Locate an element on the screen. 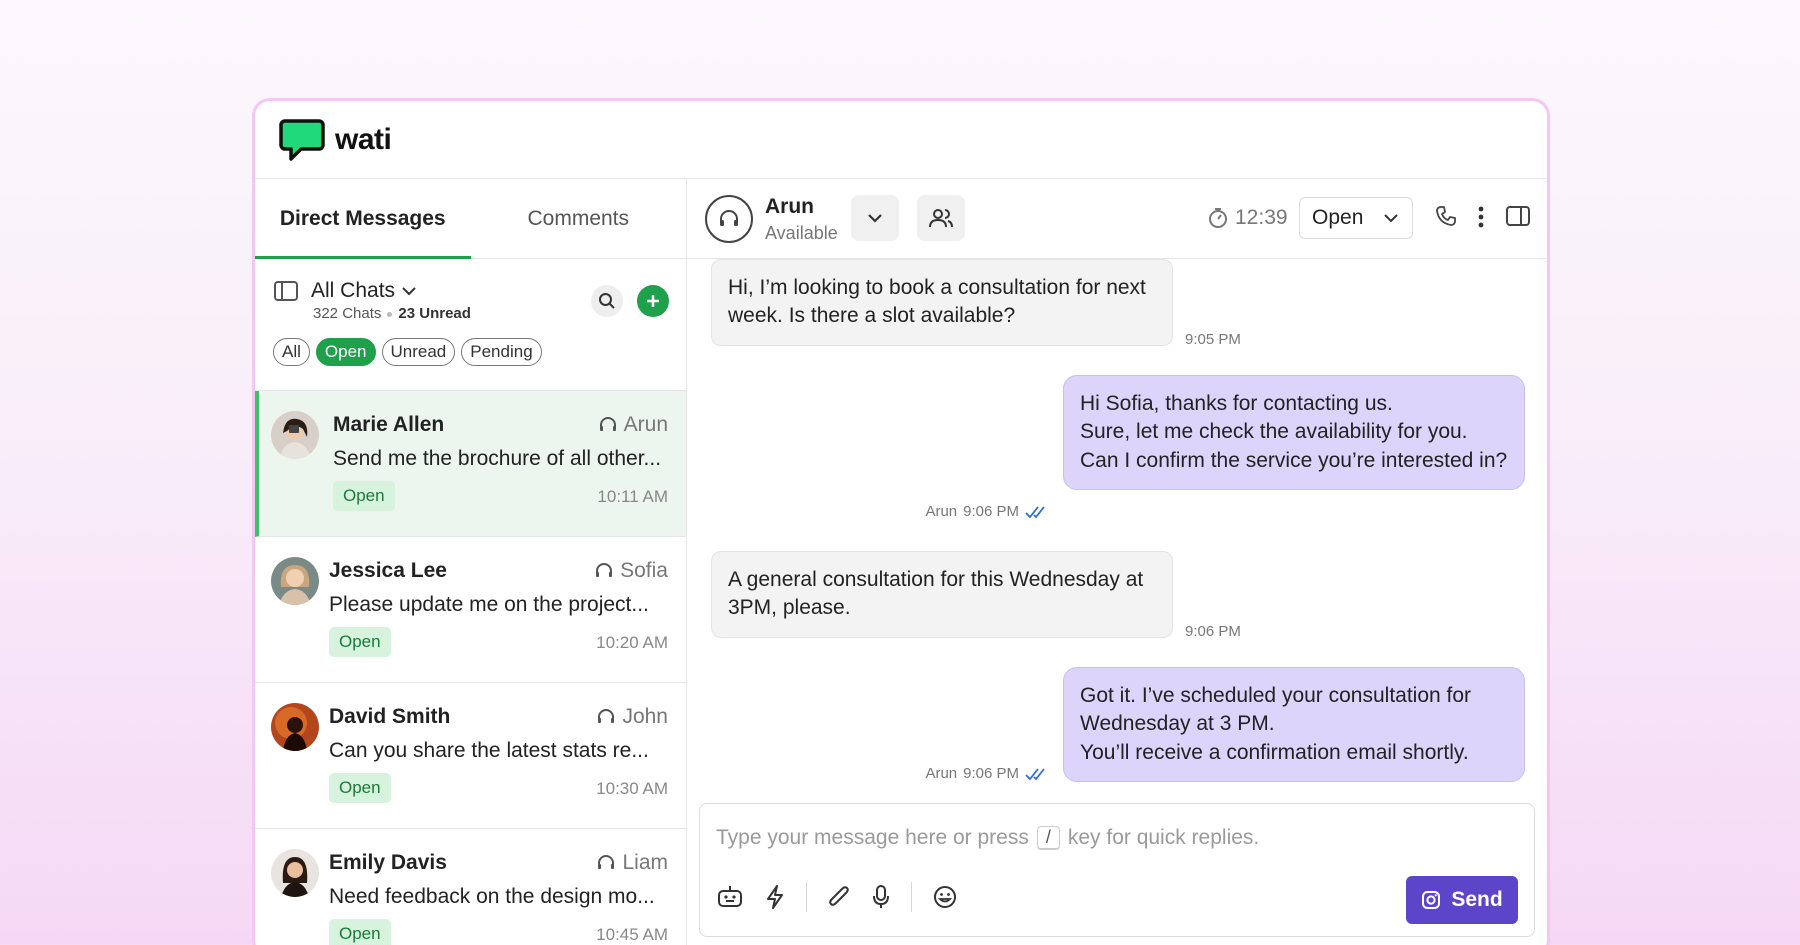 The image size is (1800, 945). all-chats-label: All Chats is located at coordinates (353, 290).